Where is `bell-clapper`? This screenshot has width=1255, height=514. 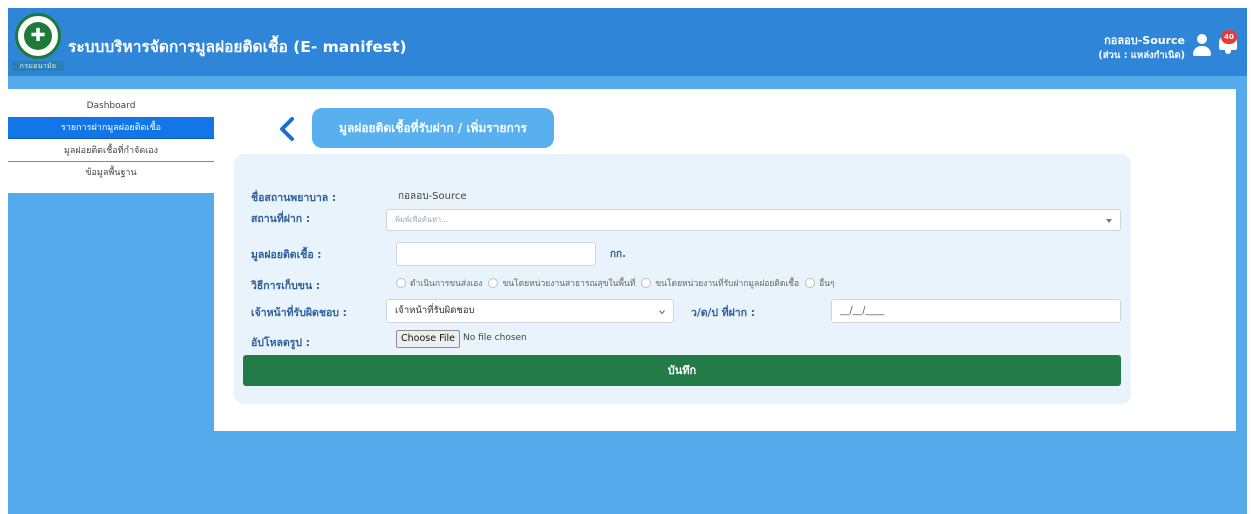
bell-clapper is located at coordinates (1228, 52).